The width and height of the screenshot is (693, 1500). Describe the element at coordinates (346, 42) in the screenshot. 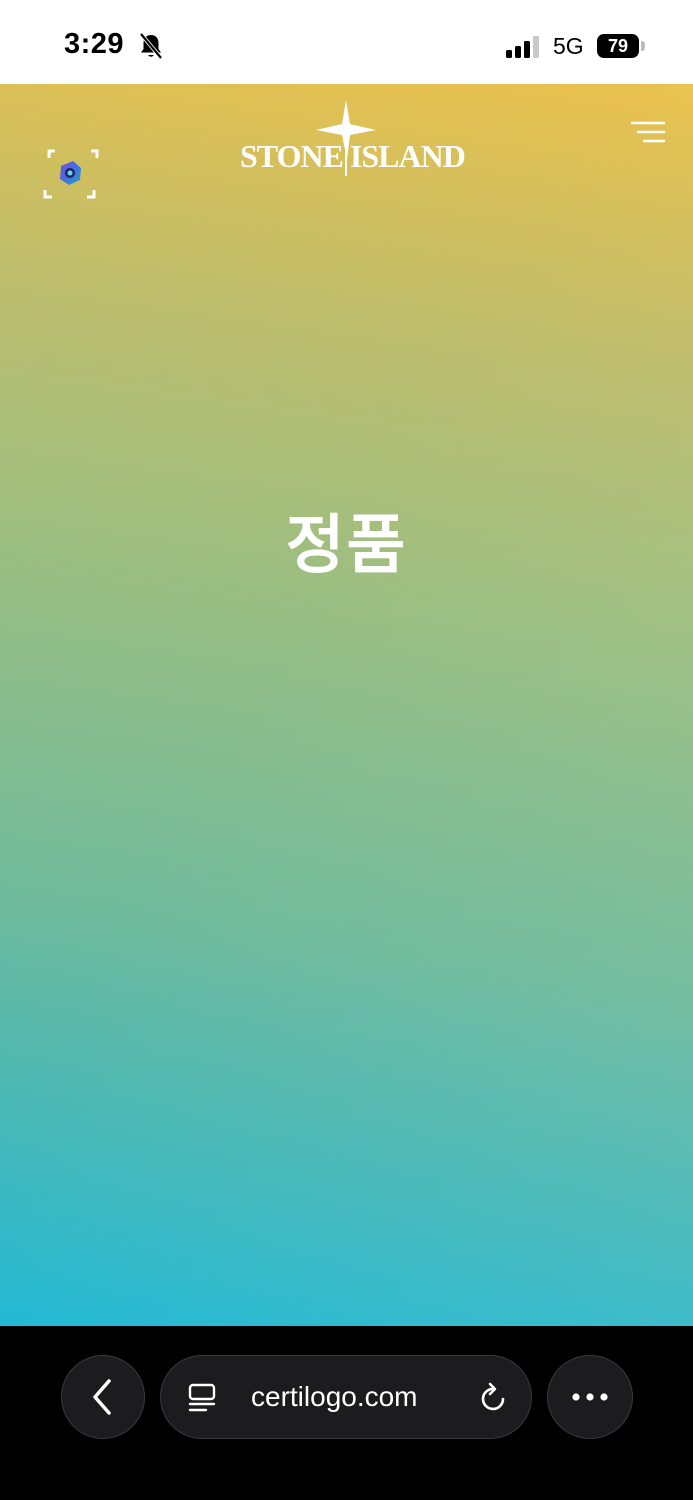

I see `status-bar: 3:29 5G 79` at that location.